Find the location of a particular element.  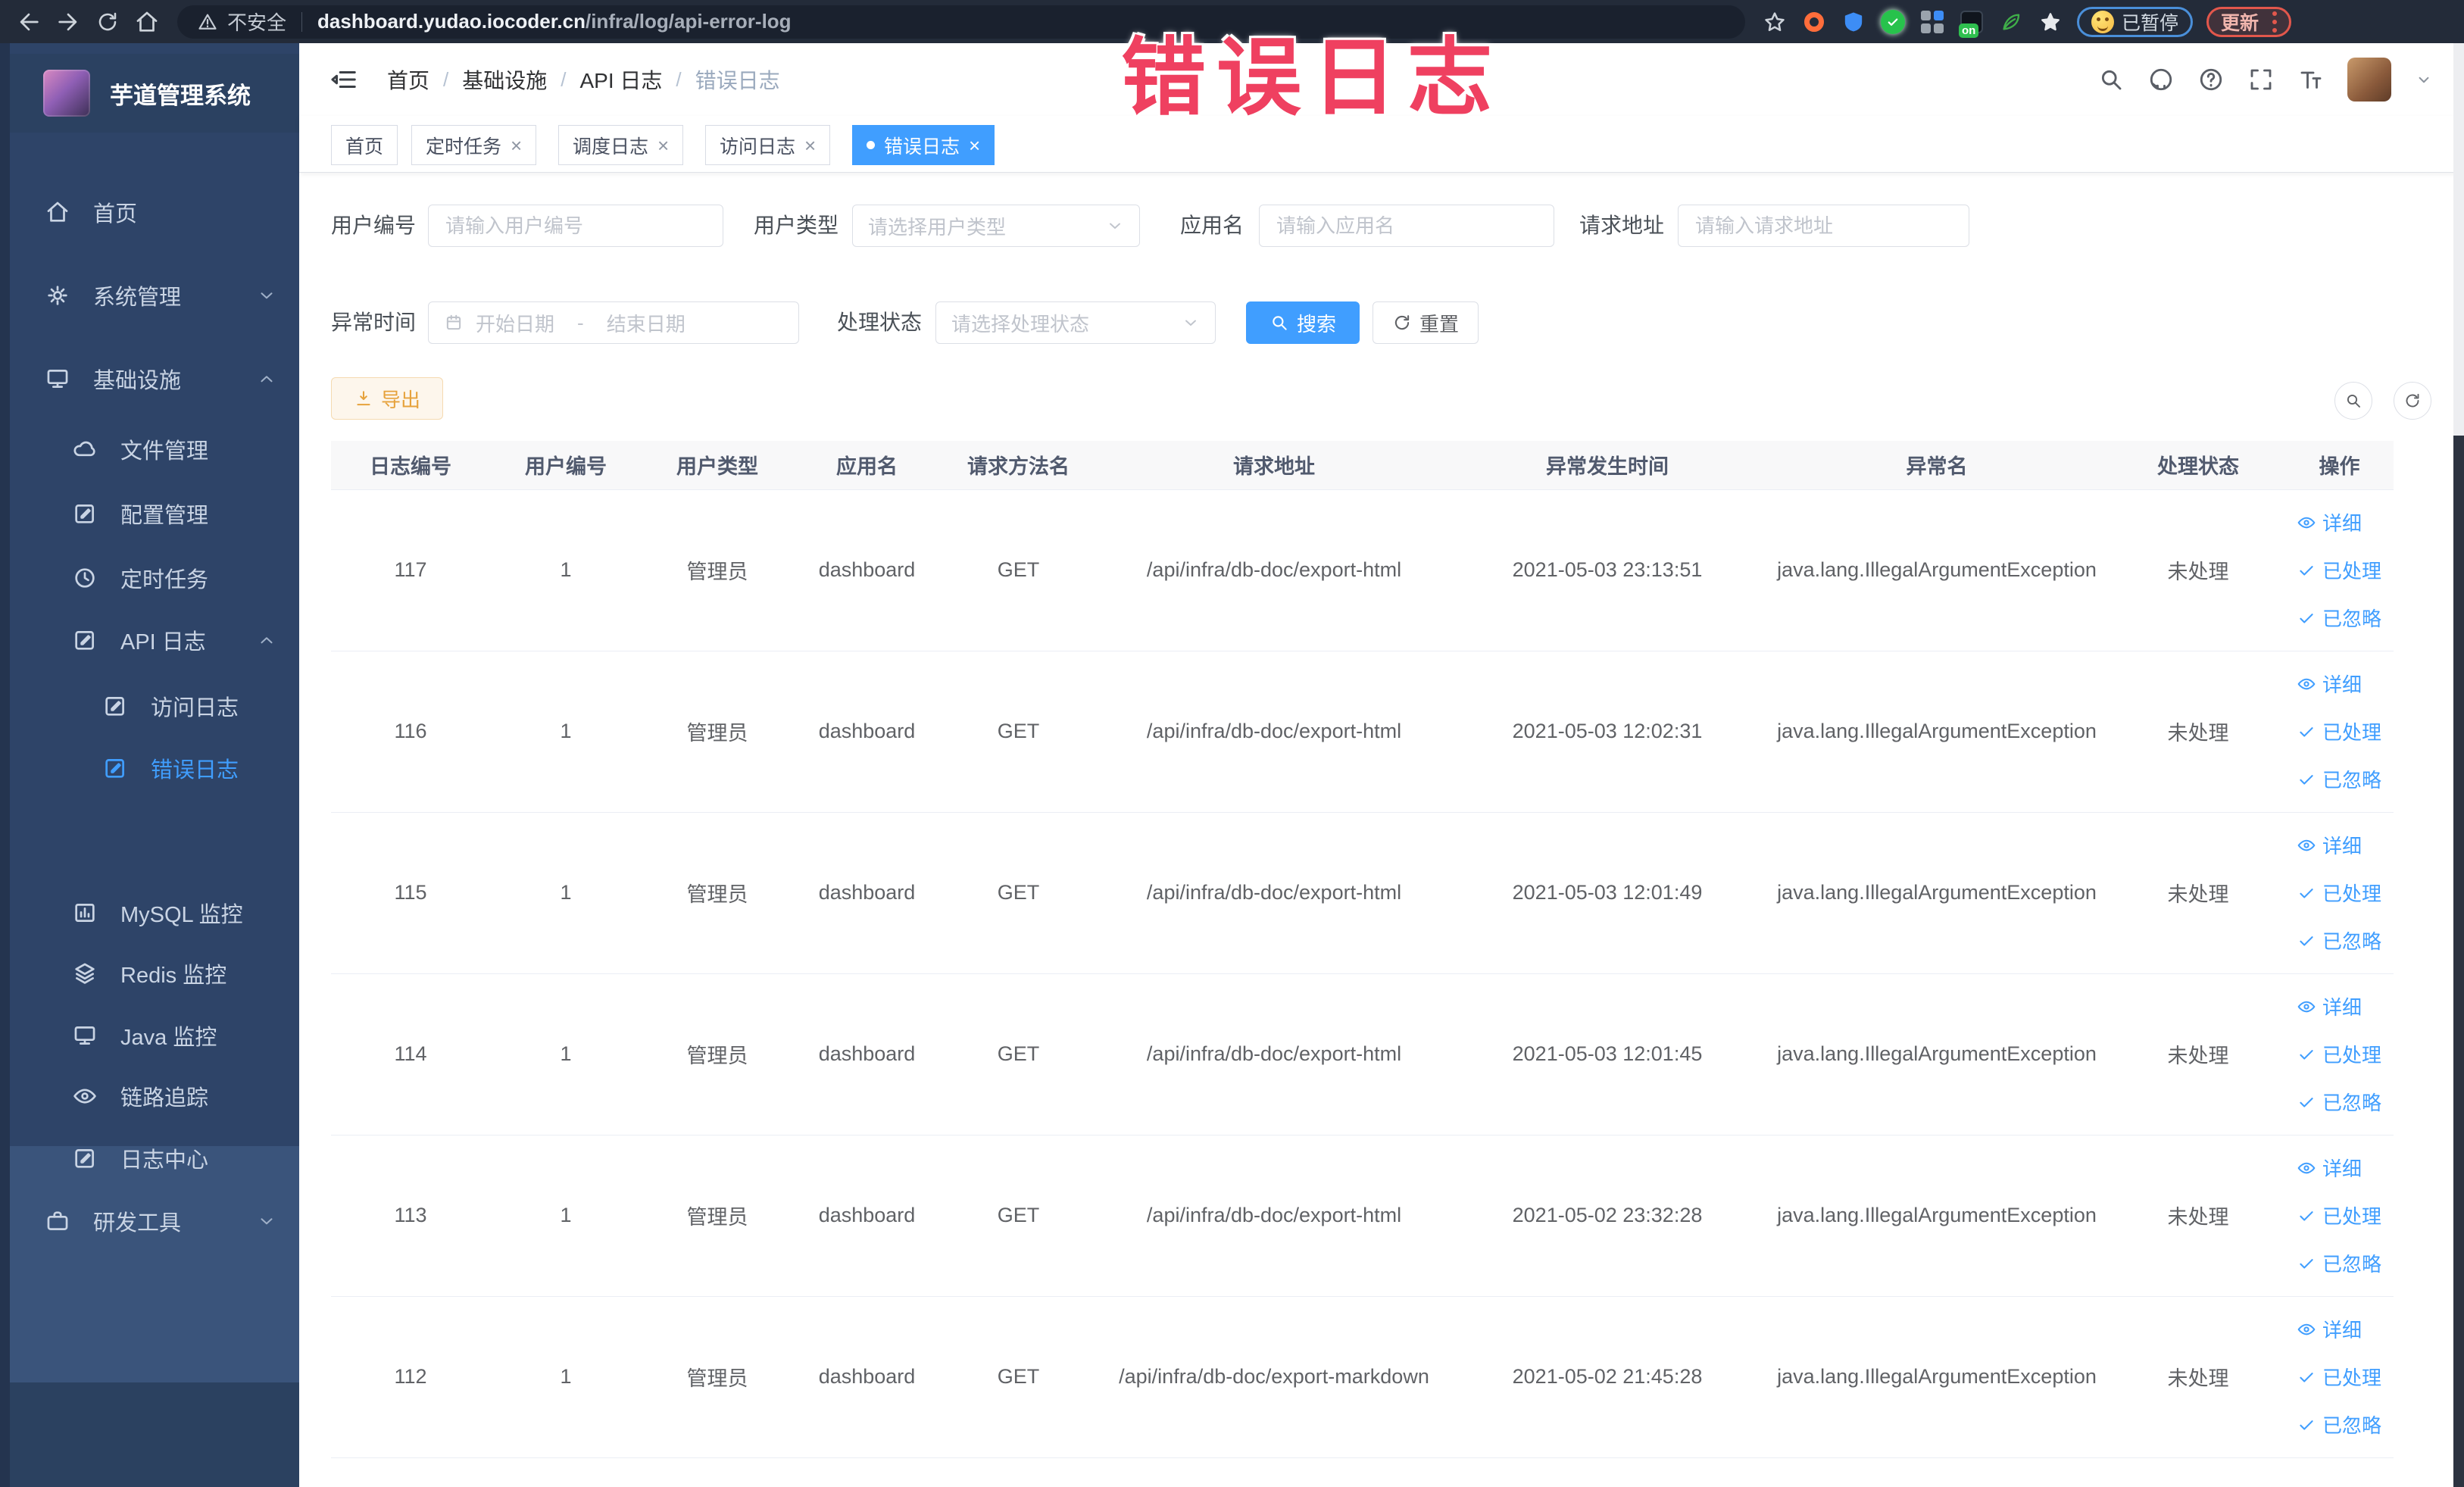

breadcrumb-home: 首页 is located at coordinates (408, 79).